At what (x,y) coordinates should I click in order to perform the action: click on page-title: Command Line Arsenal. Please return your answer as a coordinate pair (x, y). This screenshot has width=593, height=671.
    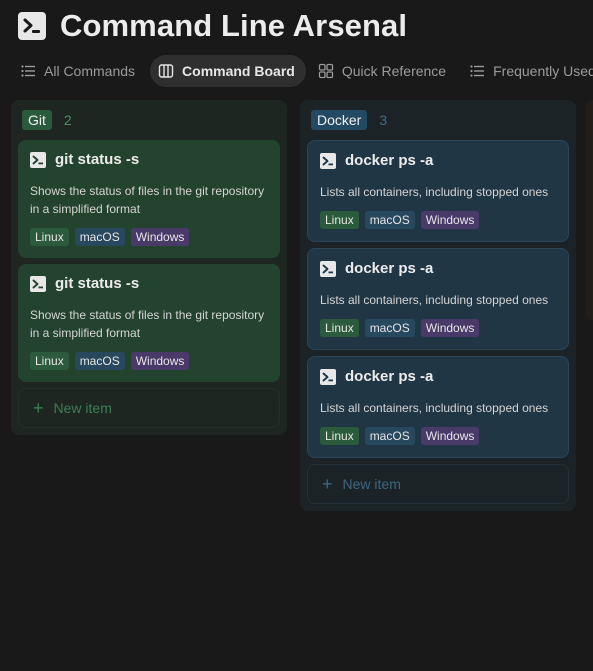
    Looking at the image, I should click on (234, 25).